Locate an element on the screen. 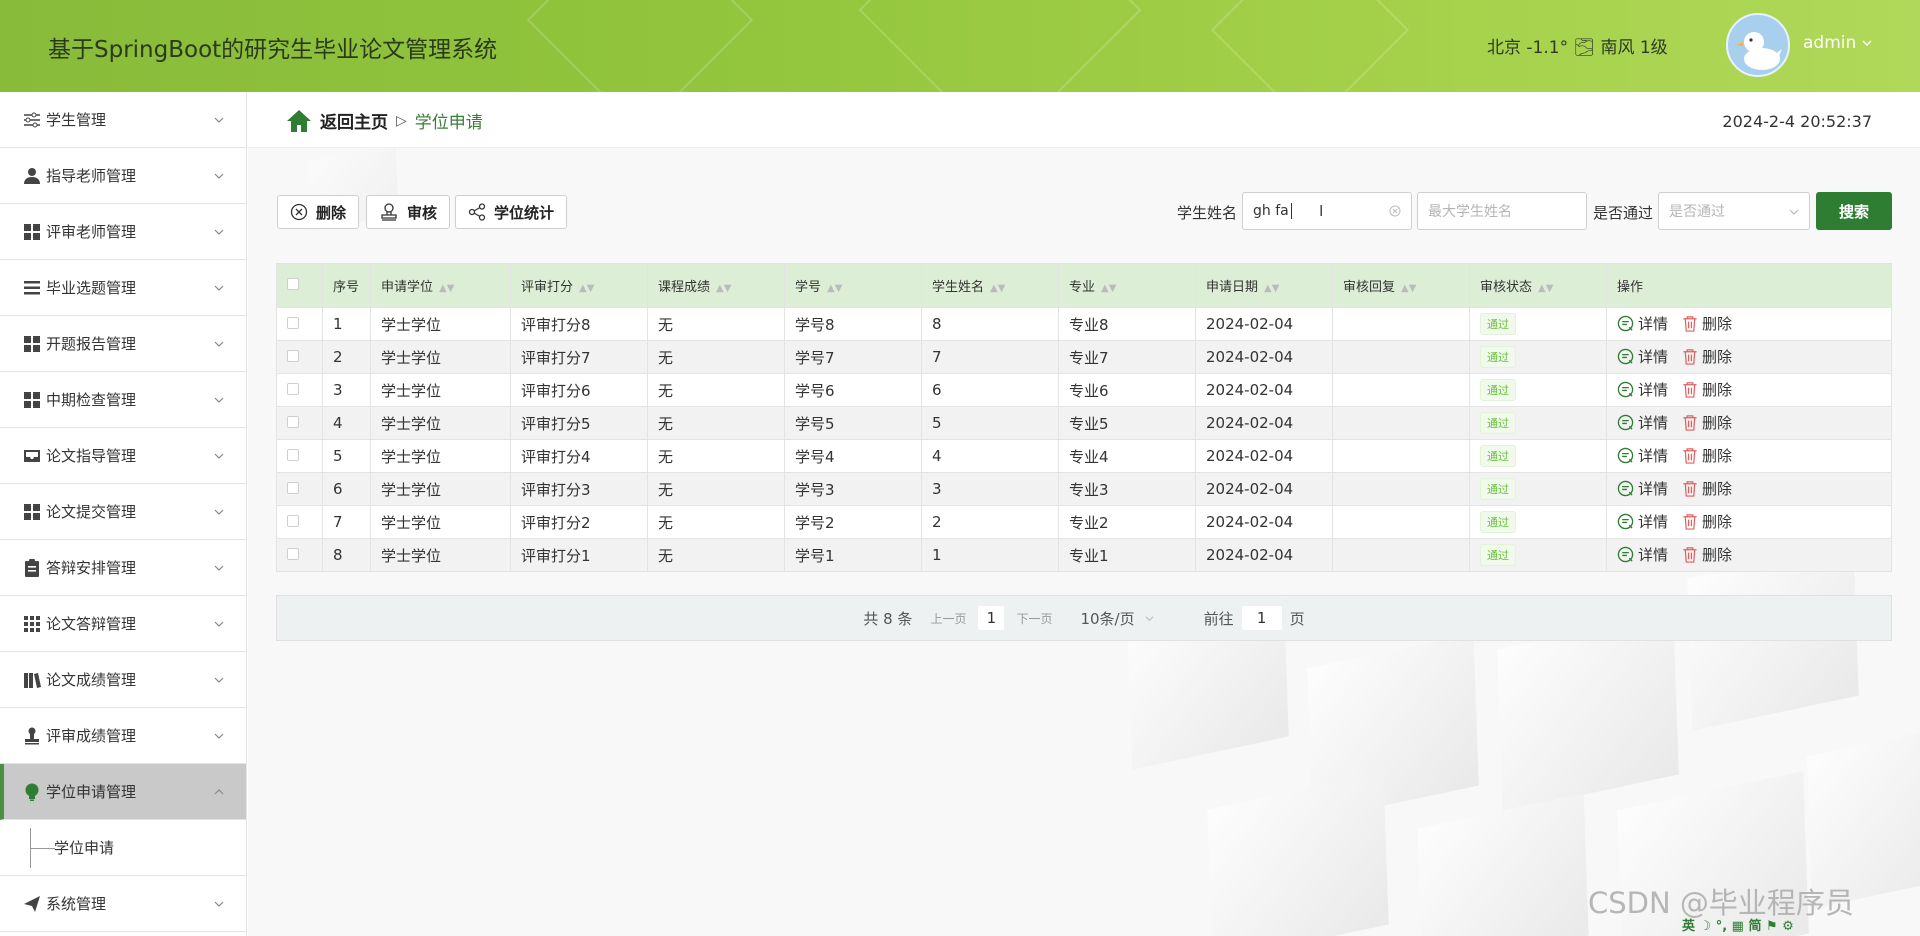 This screenshot has height=936, width=1920. datetime: 2024-2-4 20:52:37 is located at coordinates (1797, 121).